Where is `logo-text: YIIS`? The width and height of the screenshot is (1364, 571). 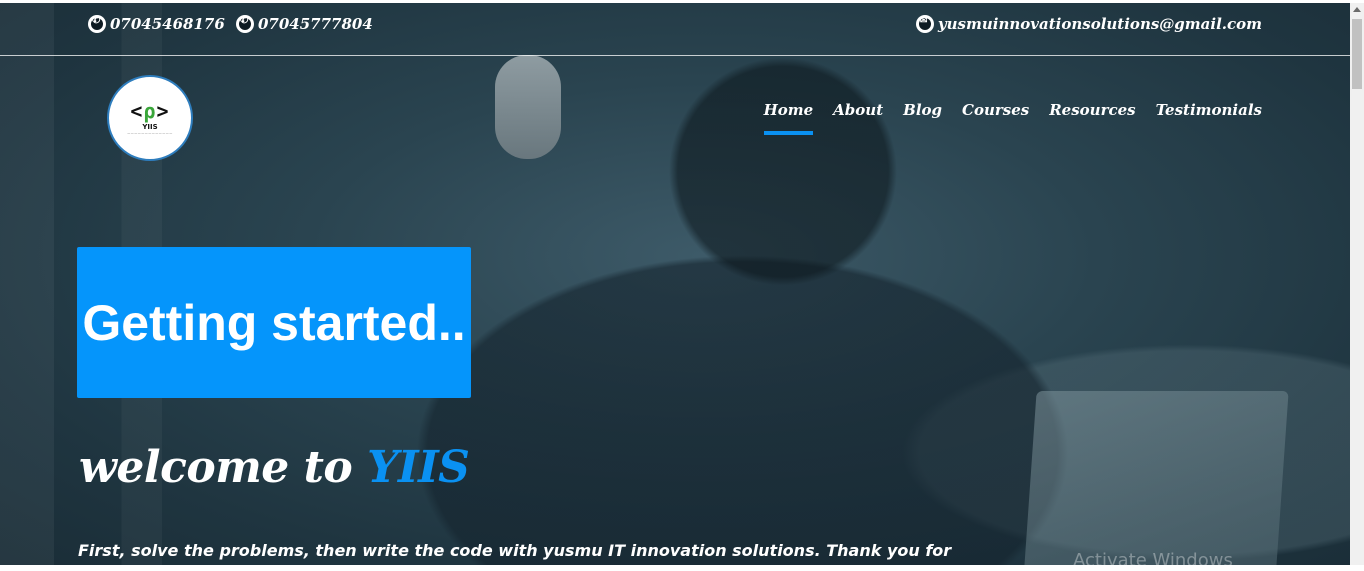 logo-text: YIIS is located at coordinates (150, 127).